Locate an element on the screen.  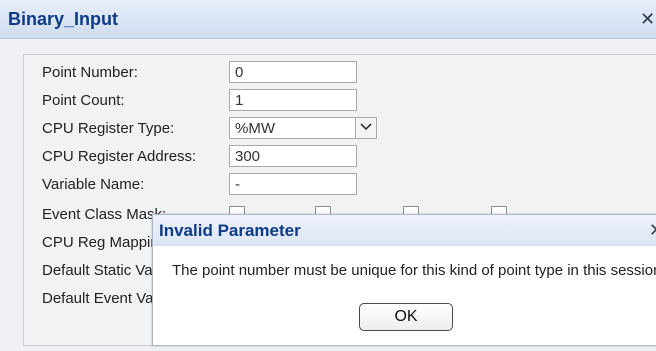
variable-name-input: - is located at coordinates (293, 184).